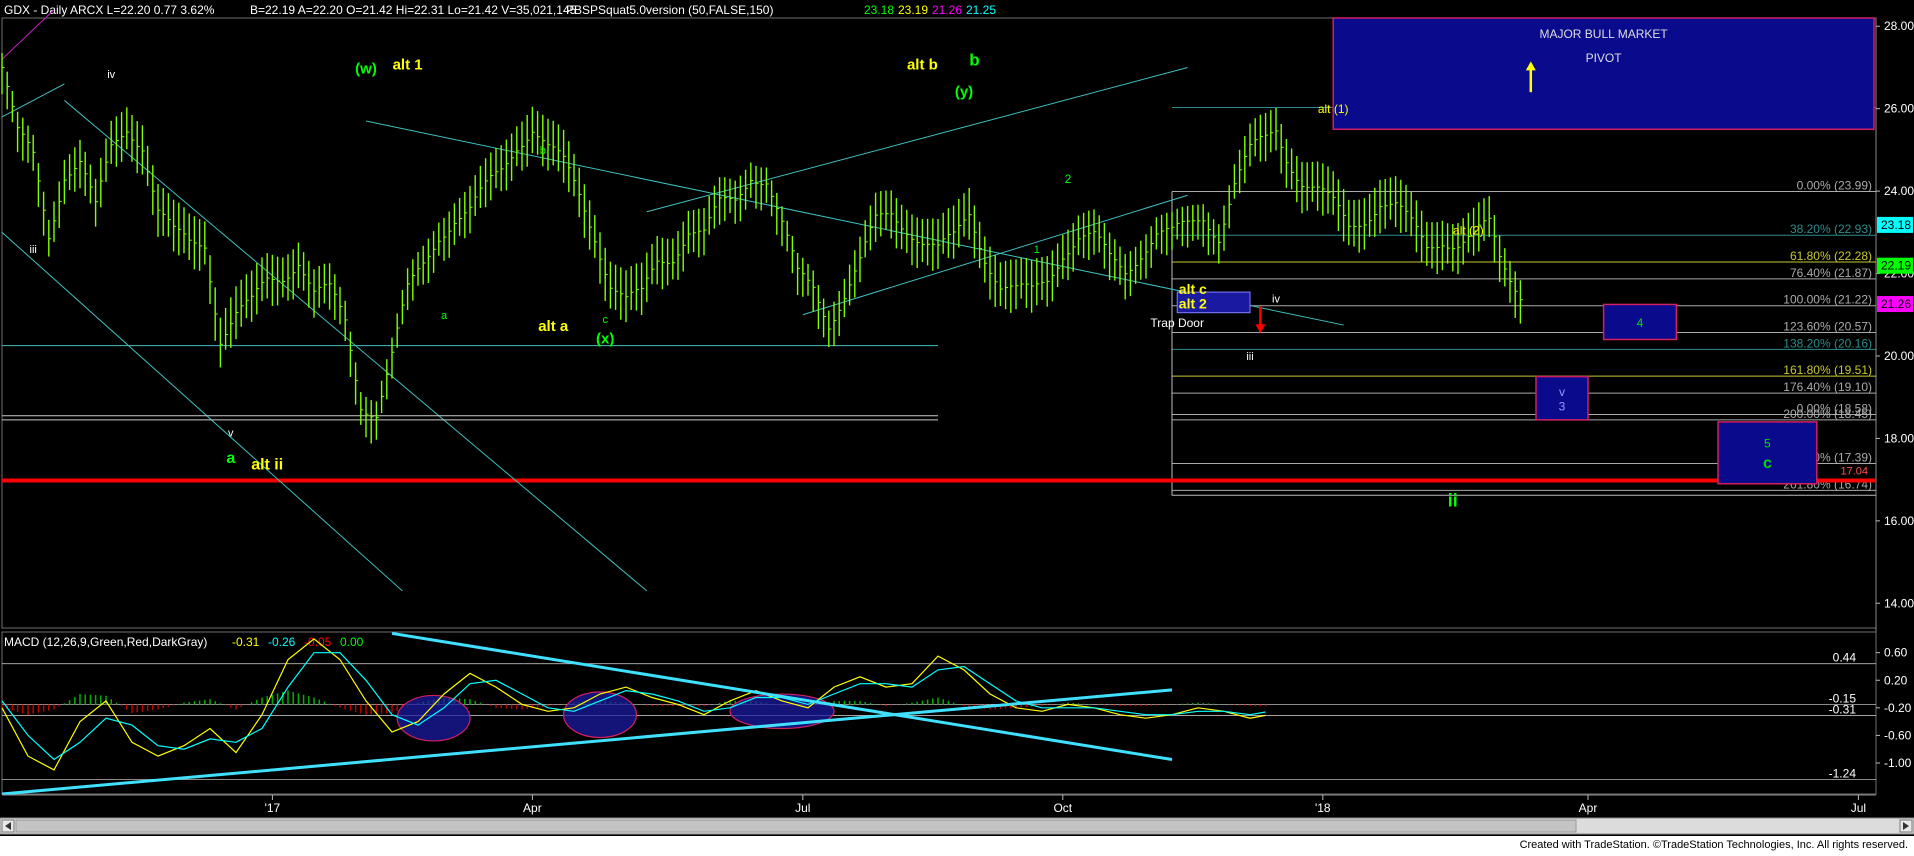 The height and width of the screenshot is (856, 1914). What do you see at coordinates (1843, 774) in the screenshot?
I see `macd-level-label: -1.24` at bounding box center [1843, 774].